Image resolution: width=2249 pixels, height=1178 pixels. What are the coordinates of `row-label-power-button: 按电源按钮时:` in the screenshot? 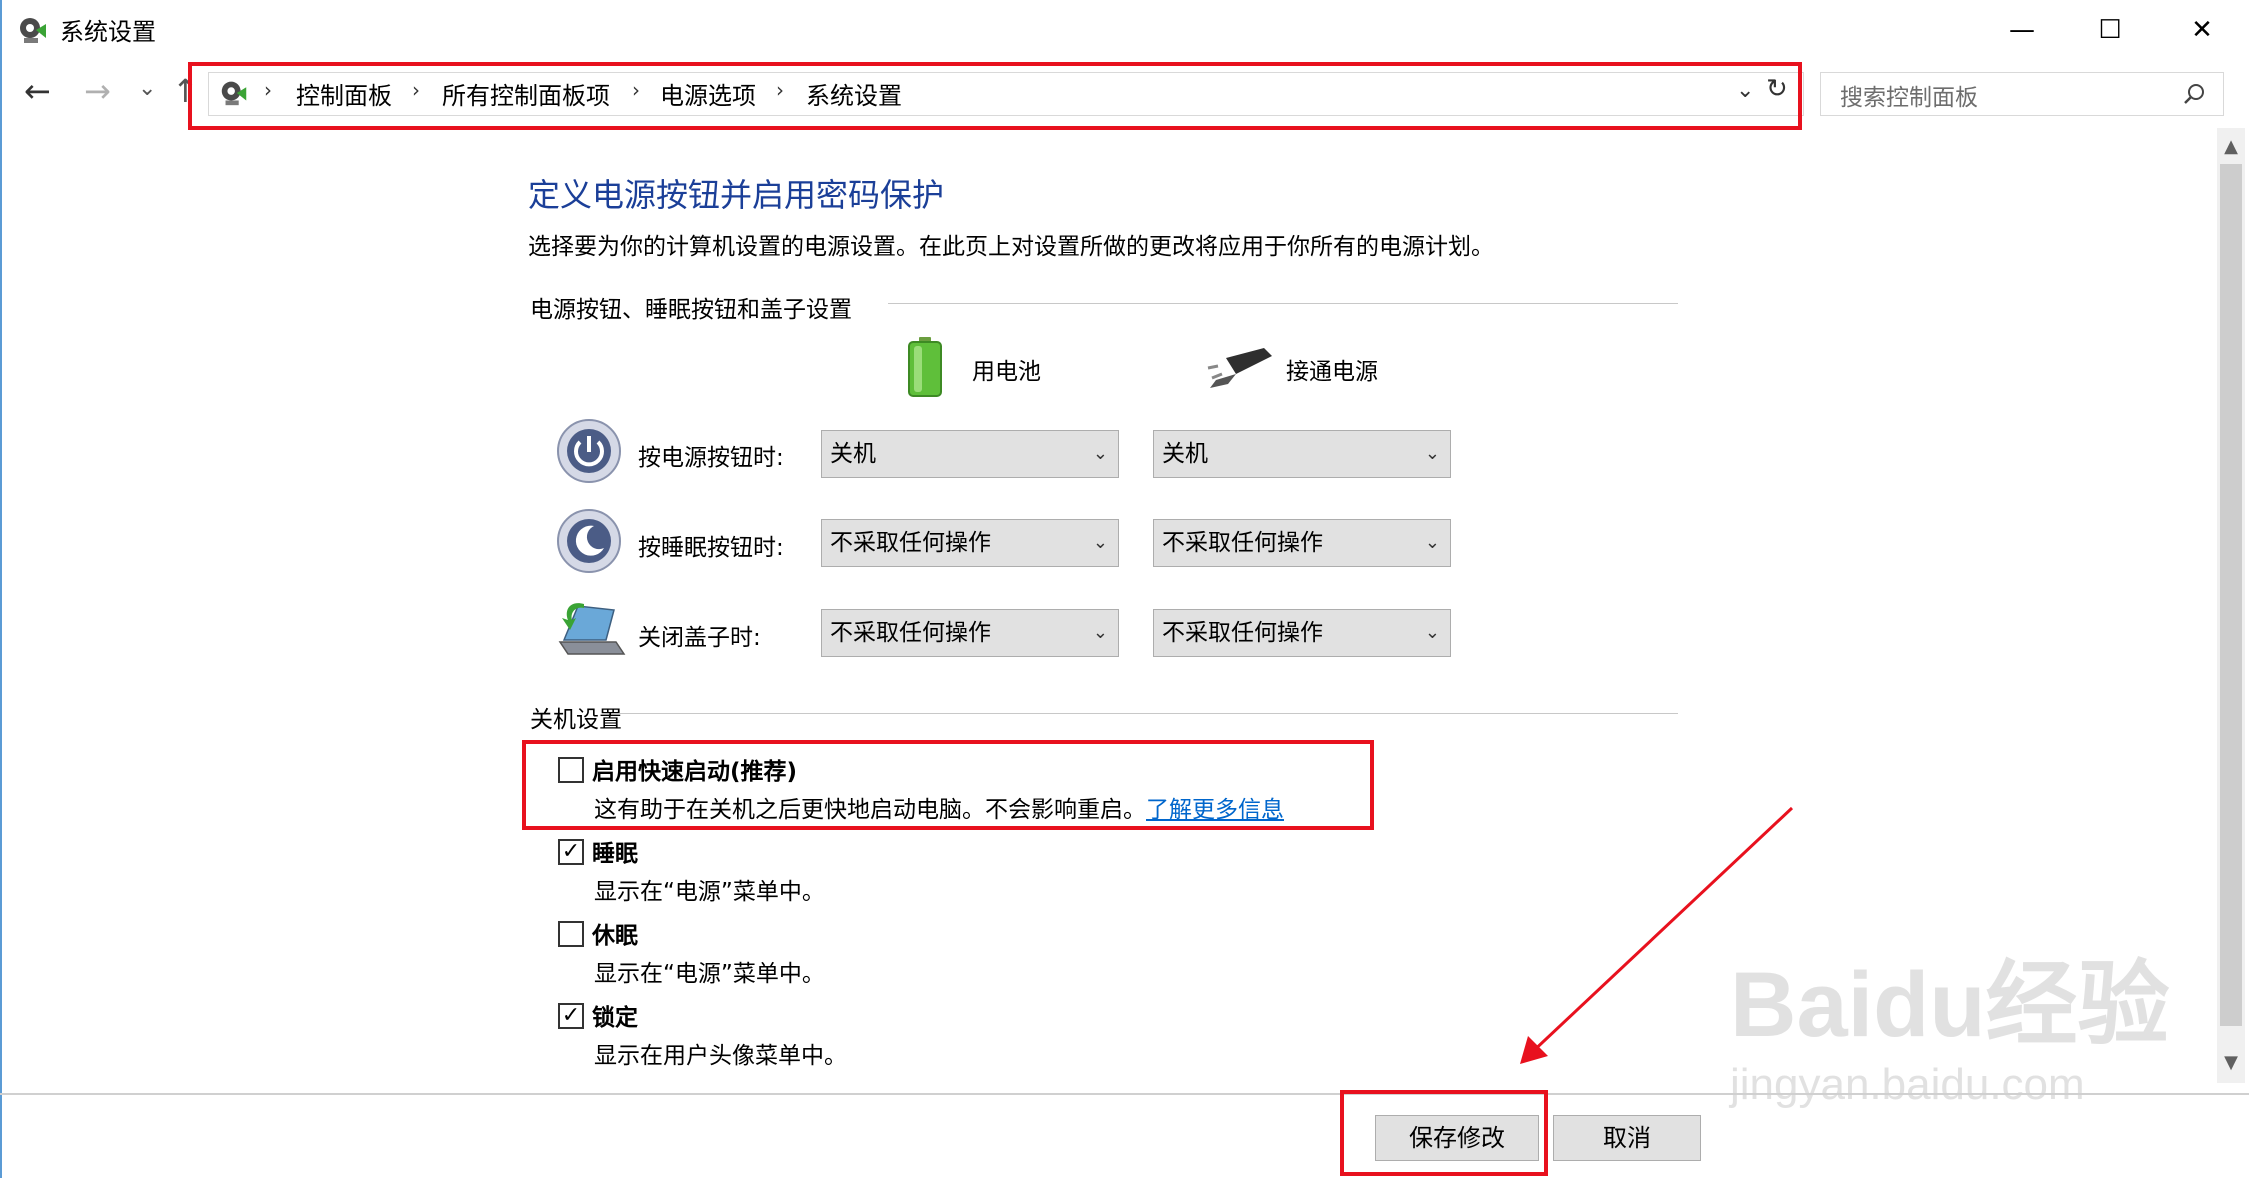 It's located at (711, 458).